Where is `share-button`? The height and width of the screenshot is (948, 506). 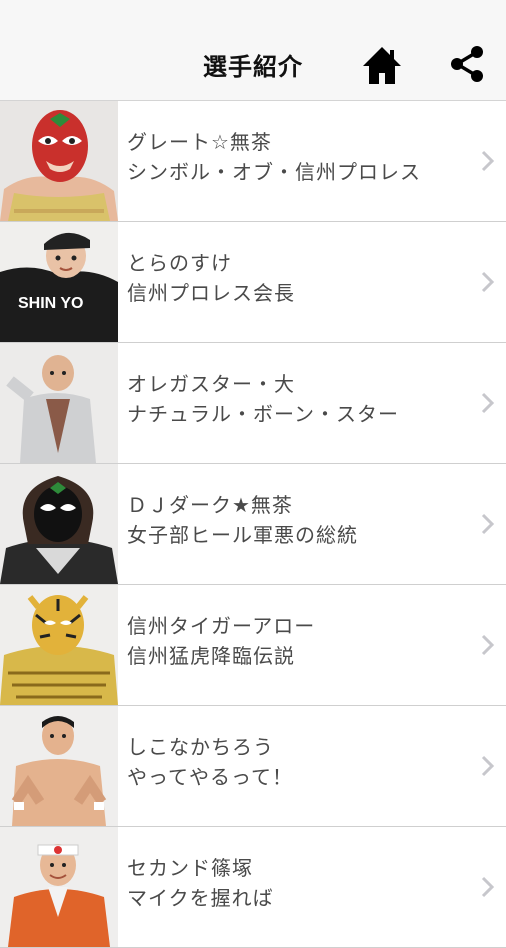 share-button is located at coordinates (468, 65).